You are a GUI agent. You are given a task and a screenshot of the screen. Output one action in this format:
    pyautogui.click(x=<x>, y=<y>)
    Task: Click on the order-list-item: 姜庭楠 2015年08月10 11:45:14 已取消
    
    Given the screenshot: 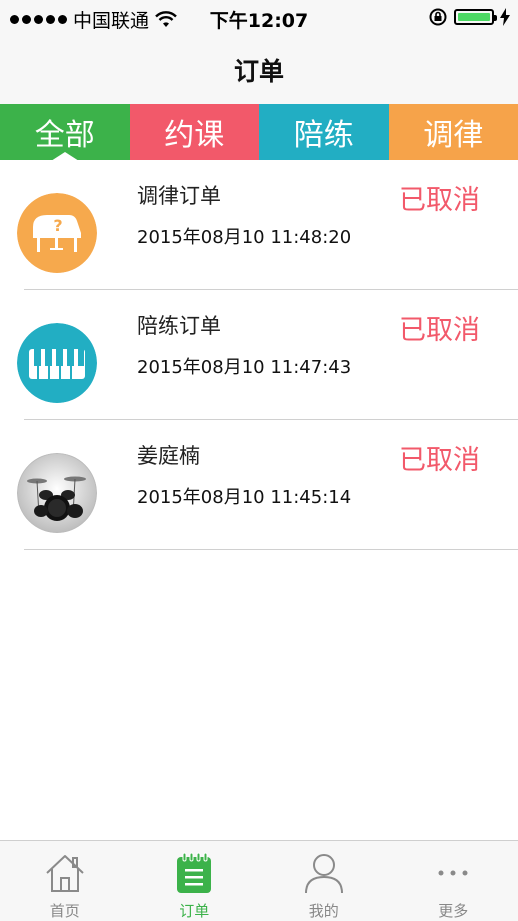 What is the action you would take?
    pyautogui.click(x=259, y=485)
    